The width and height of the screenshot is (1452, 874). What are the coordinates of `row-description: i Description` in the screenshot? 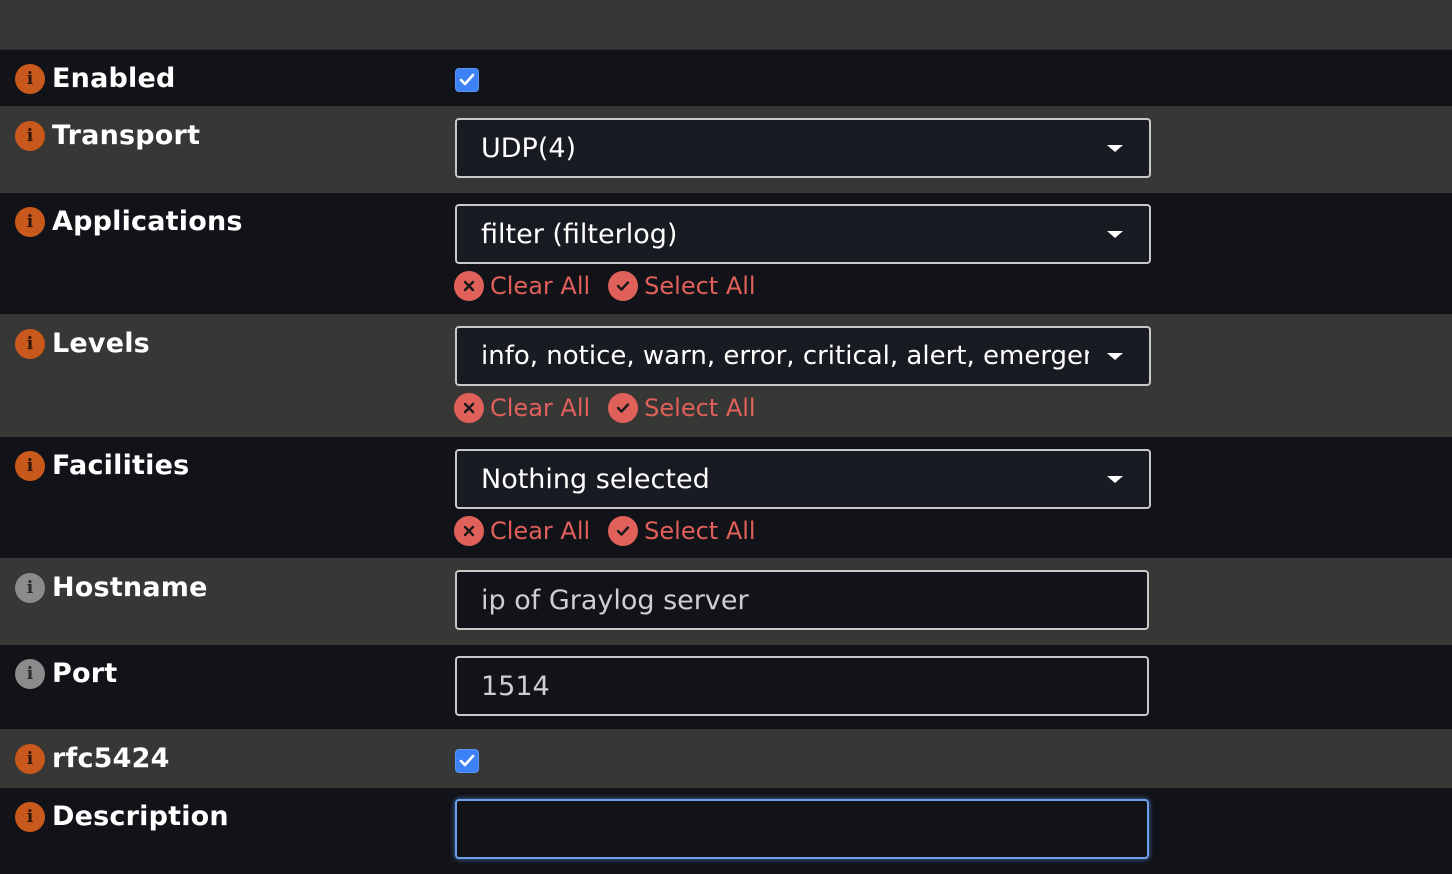 It's located at (726, 831).